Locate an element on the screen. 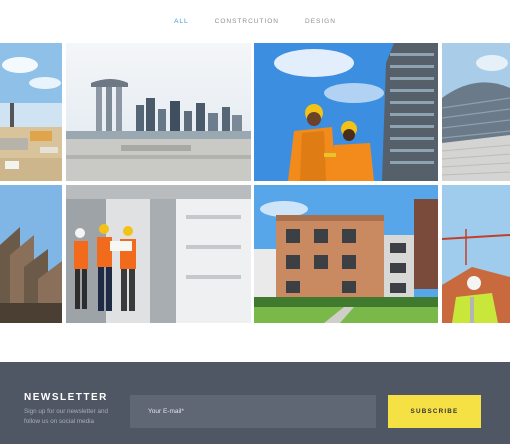  gallery-item-construction-site is located at coordinates (31, 112).